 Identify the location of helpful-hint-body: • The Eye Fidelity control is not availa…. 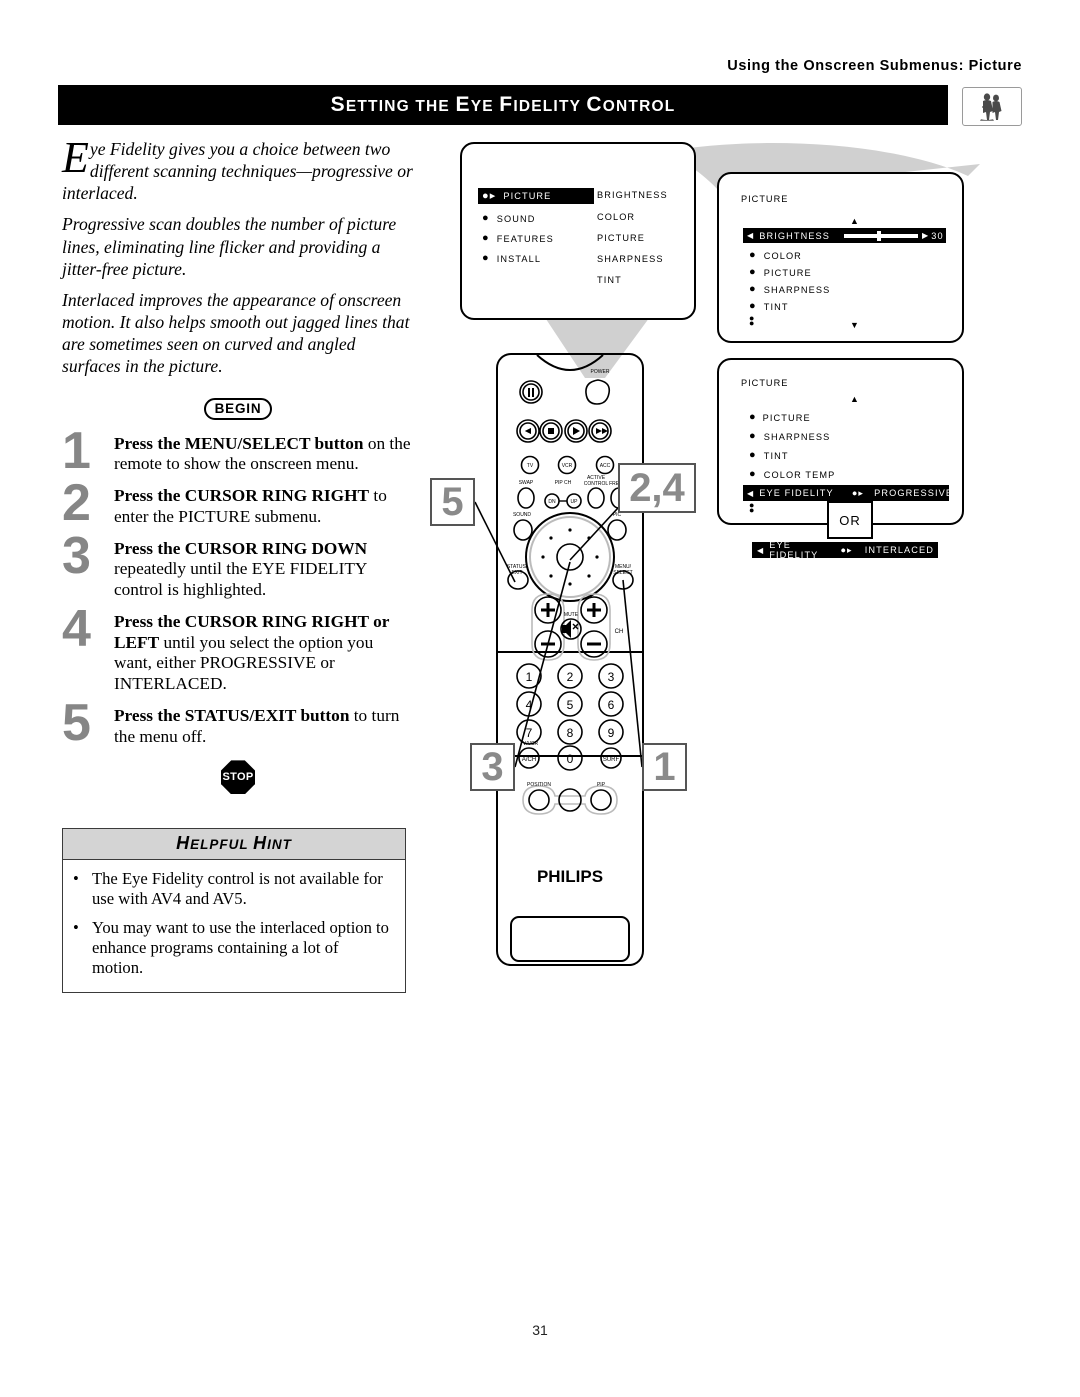
(234, 926).